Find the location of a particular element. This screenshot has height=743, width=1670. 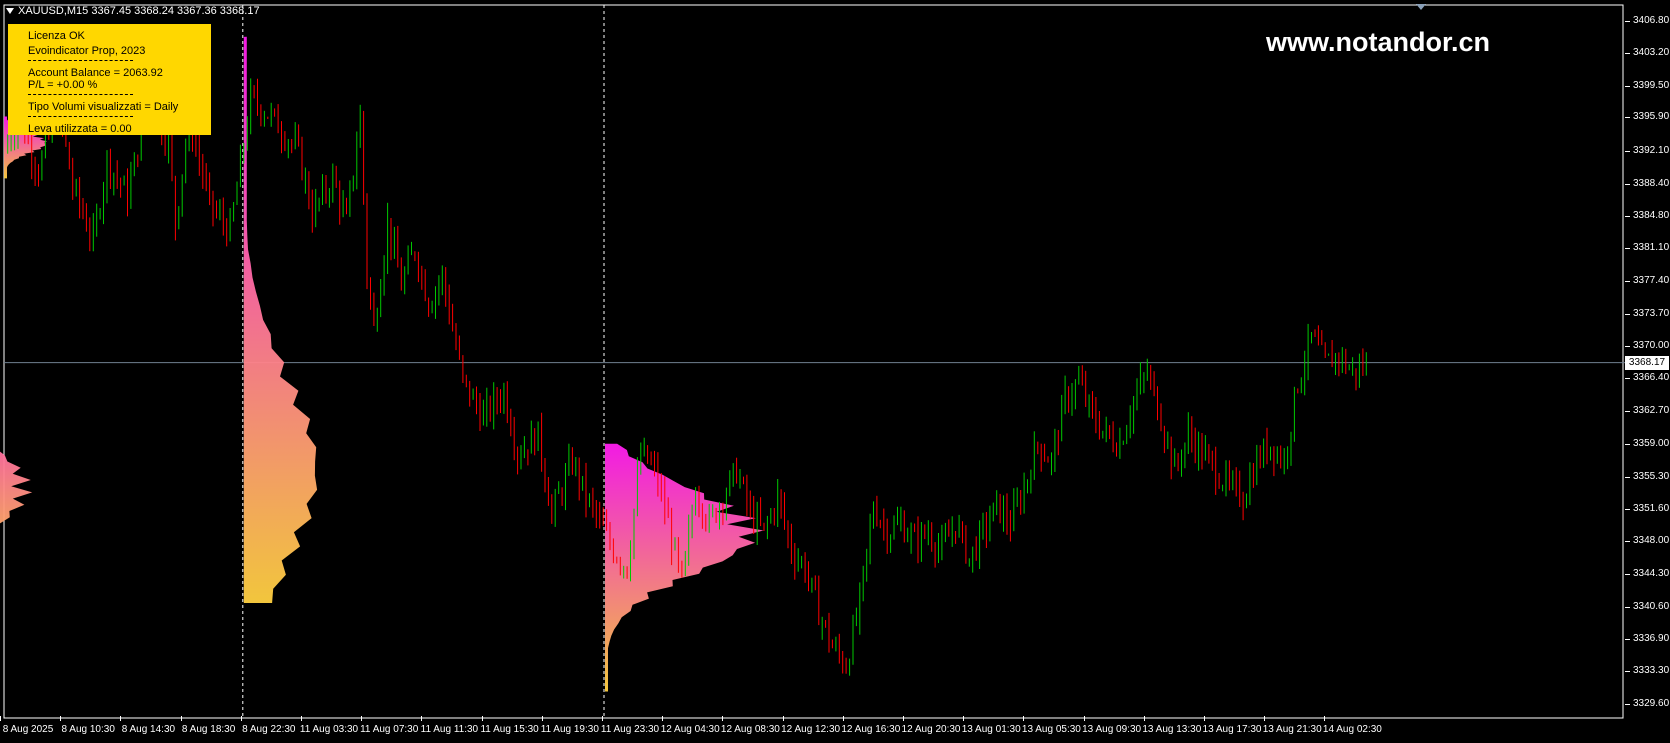

time-tick-label: 13 Aug 13:30 is located at coordinates (1172, 729).